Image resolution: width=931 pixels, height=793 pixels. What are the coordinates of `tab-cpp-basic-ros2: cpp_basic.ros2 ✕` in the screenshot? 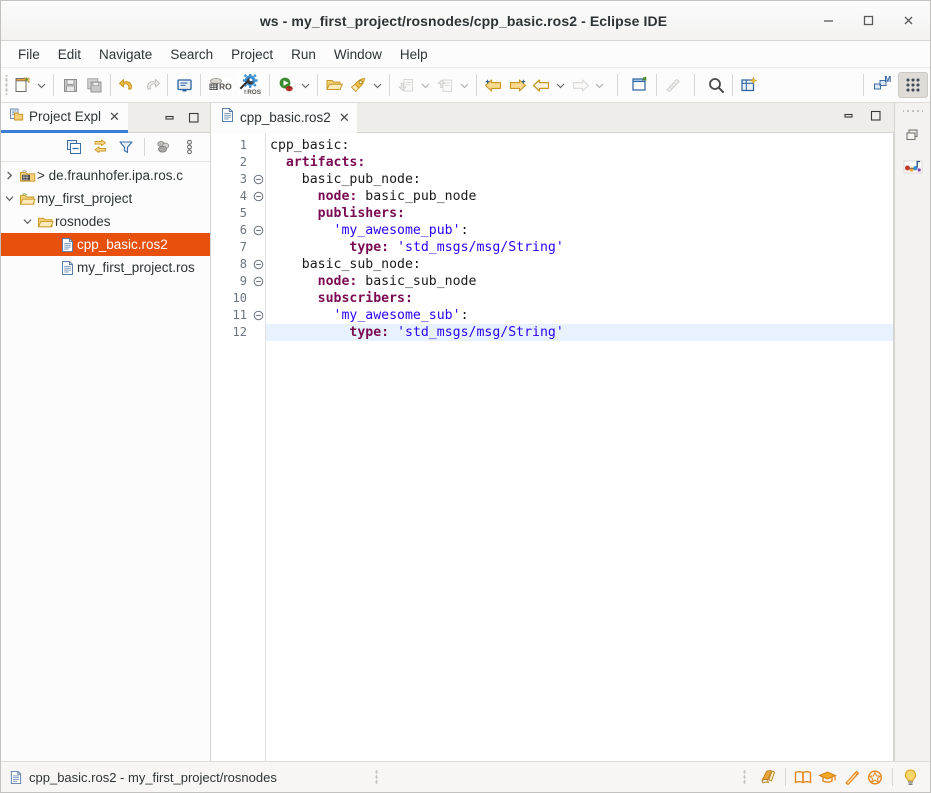 It's located at (284, 118).